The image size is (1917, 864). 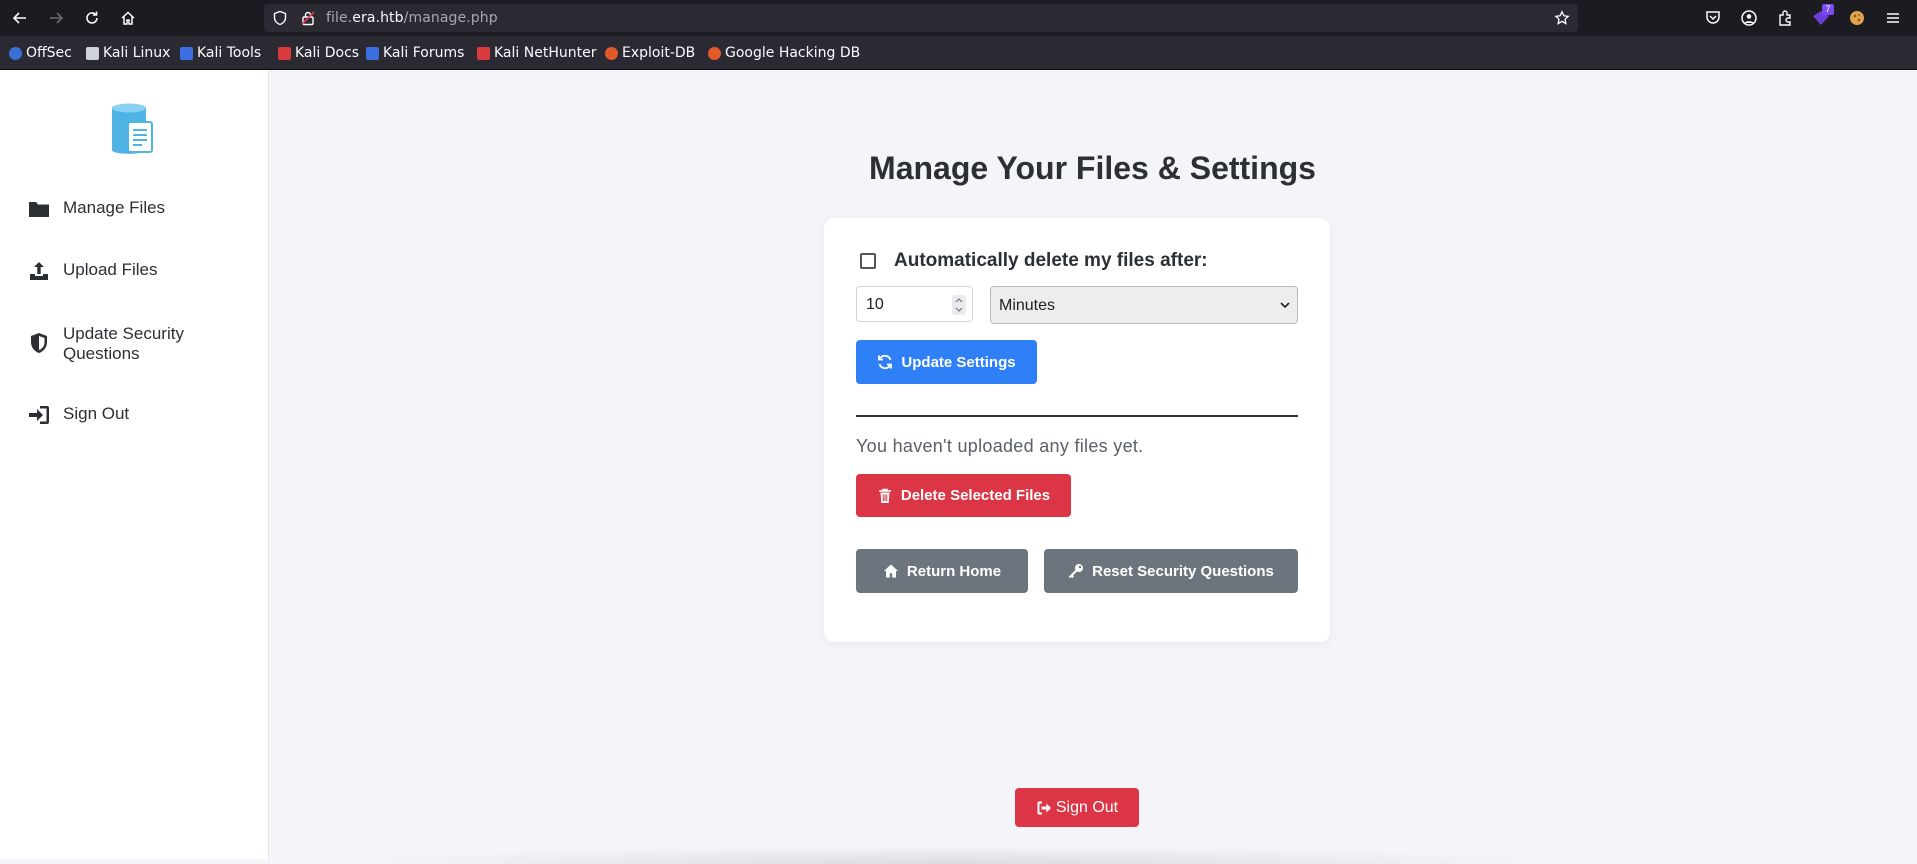 I want to click on home-button, so click(x=128, y=18).